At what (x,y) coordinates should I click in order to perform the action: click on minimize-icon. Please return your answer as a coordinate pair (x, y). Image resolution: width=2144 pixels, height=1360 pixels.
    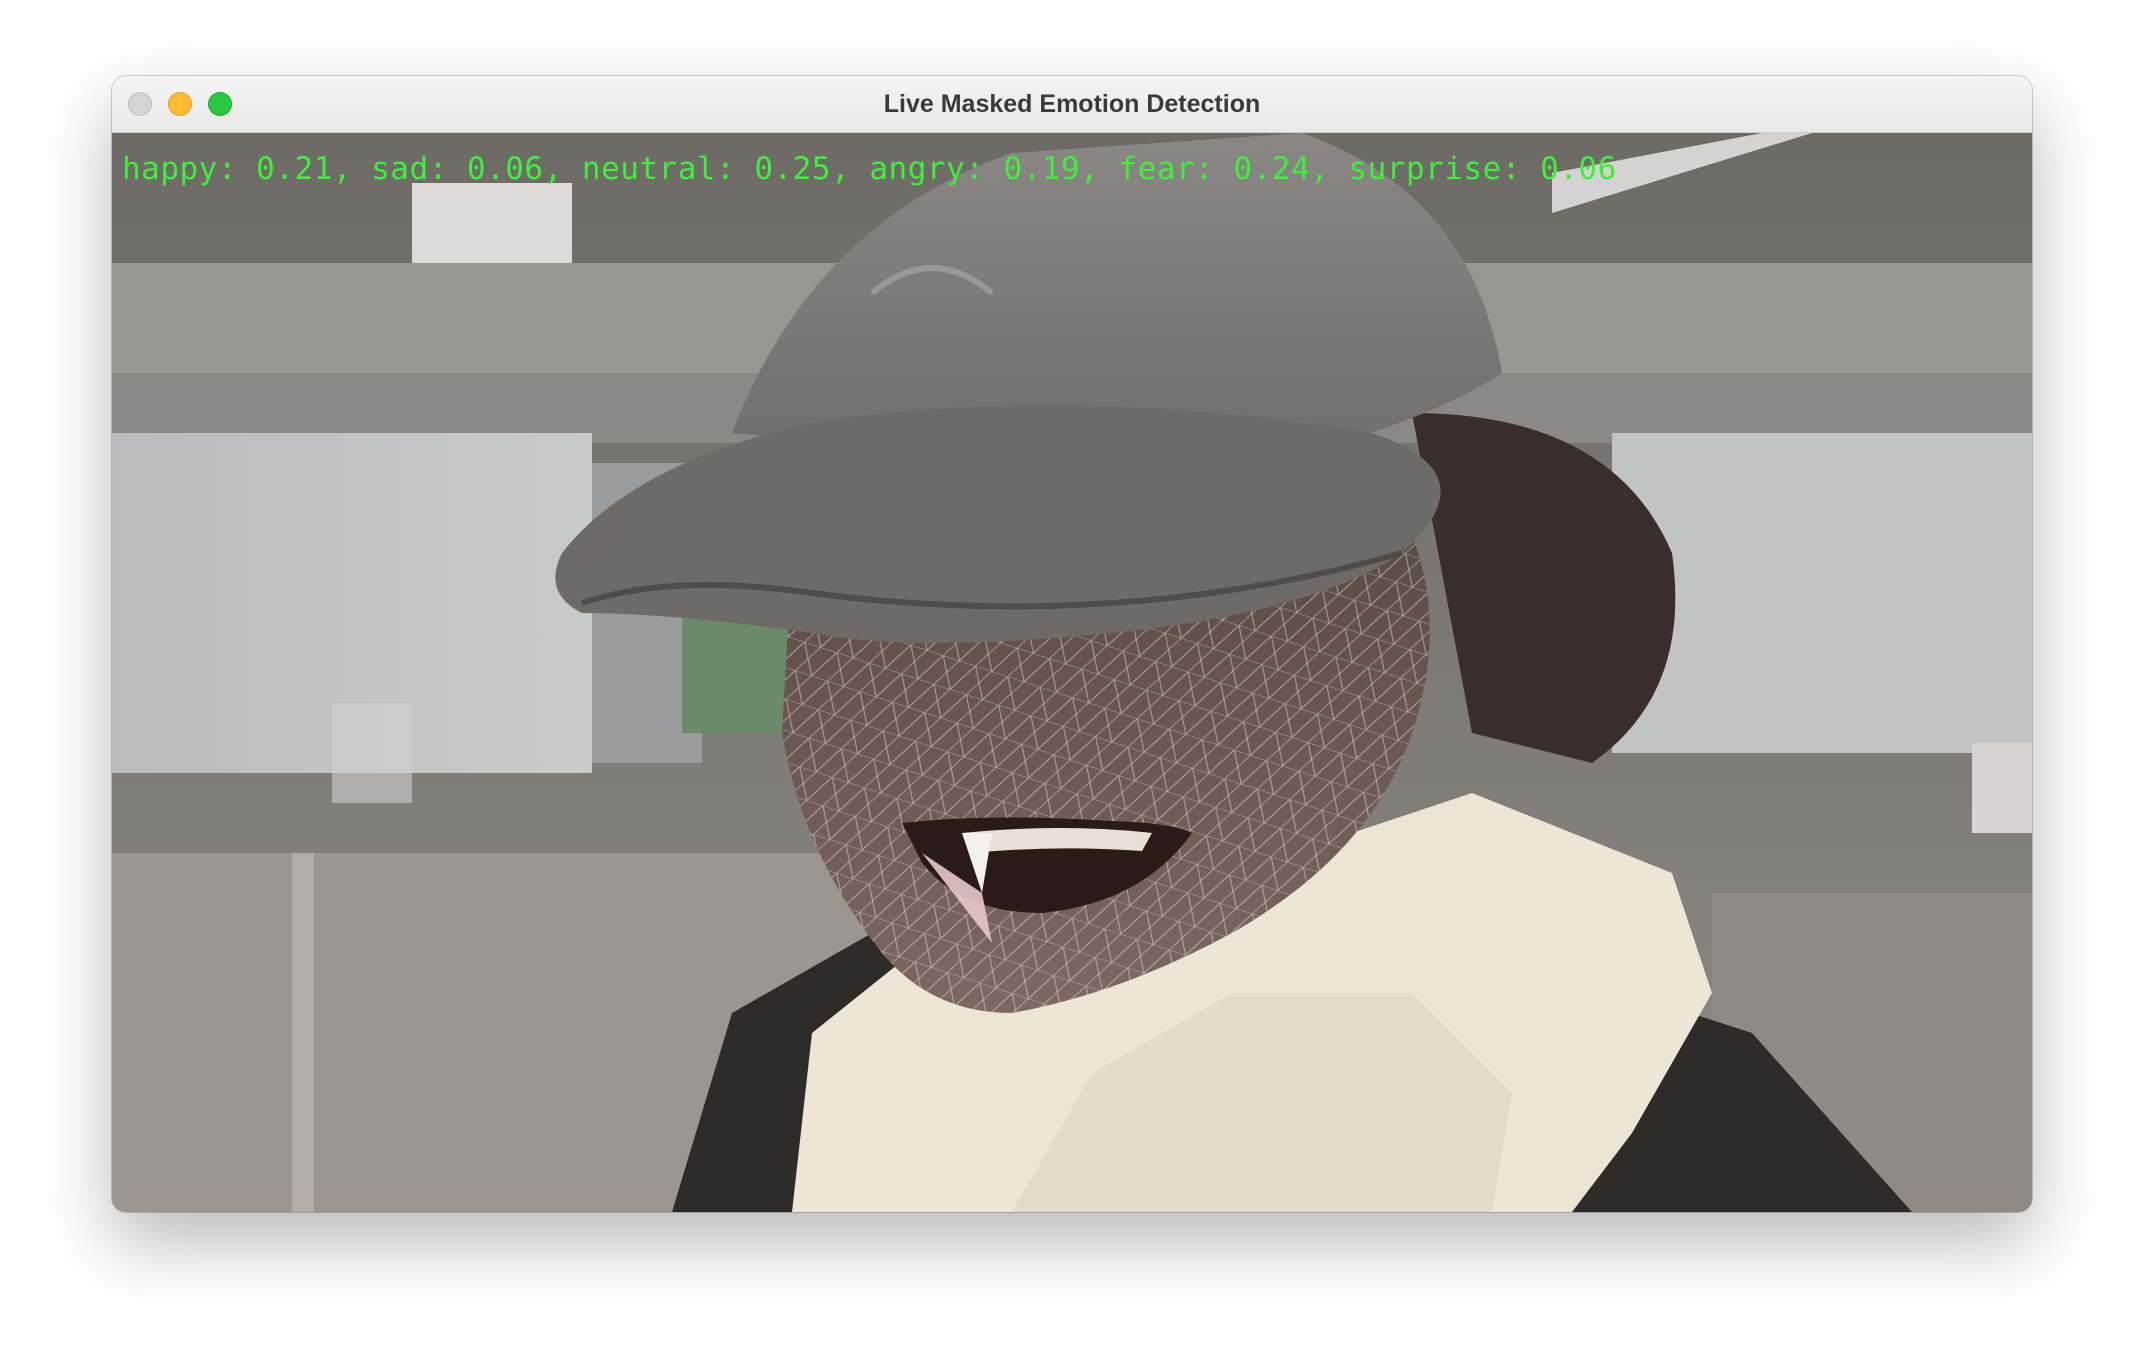
    Looking at the image, I should click on (180, 104).